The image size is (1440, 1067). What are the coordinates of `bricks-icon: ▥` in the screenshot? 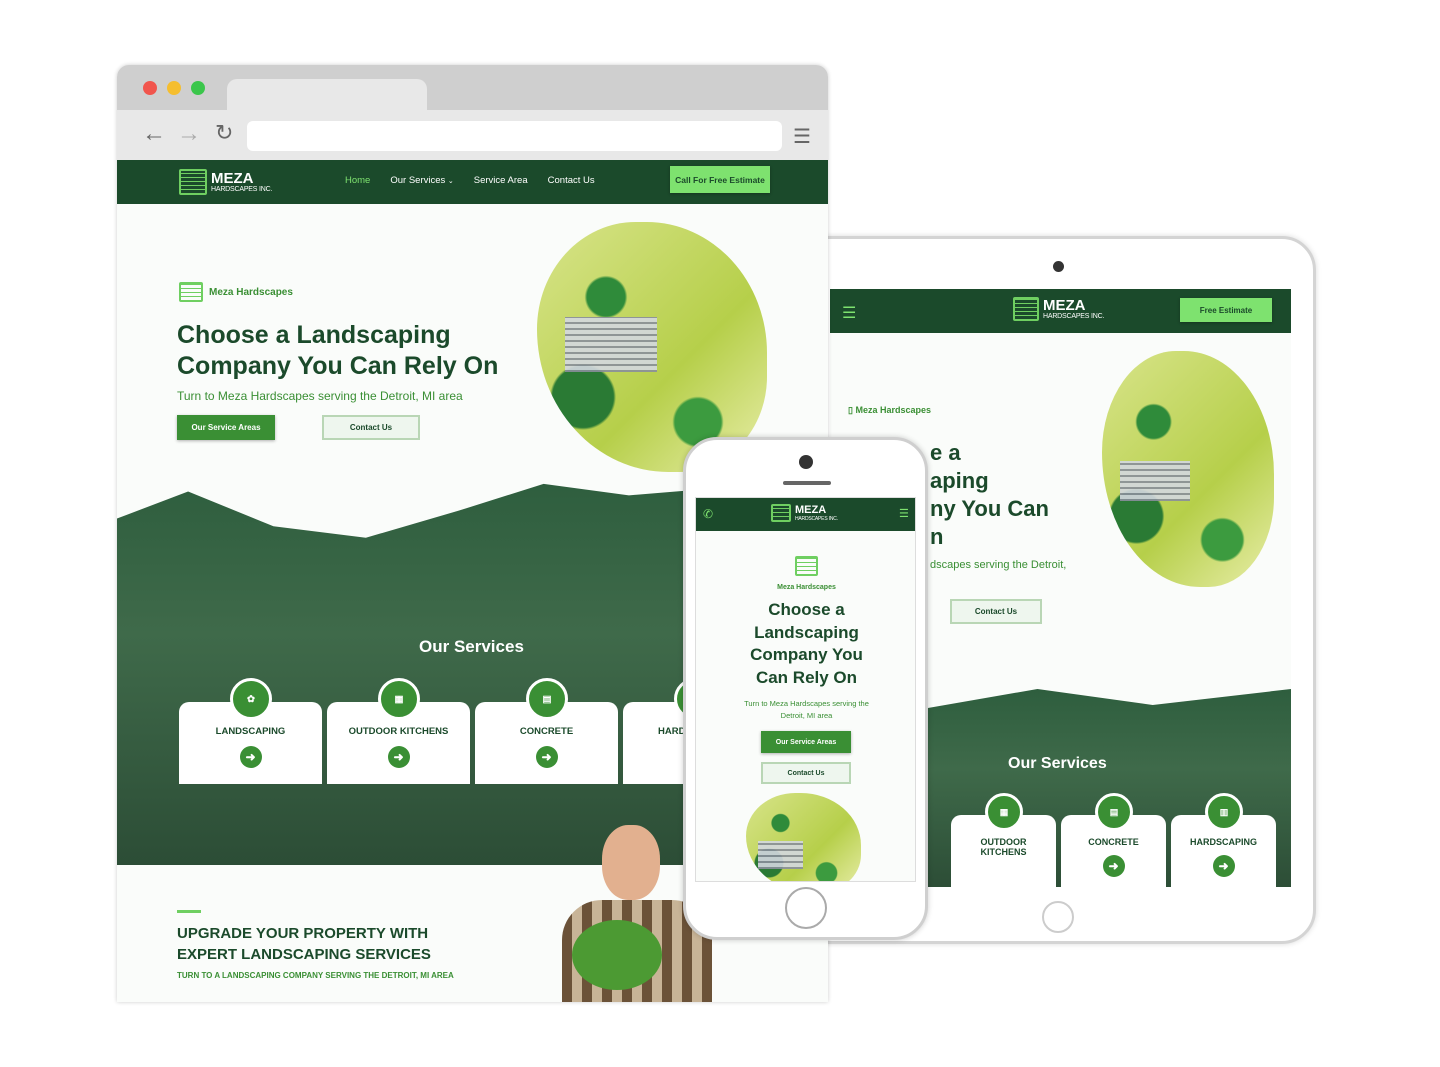 It's located at (1224, 812).